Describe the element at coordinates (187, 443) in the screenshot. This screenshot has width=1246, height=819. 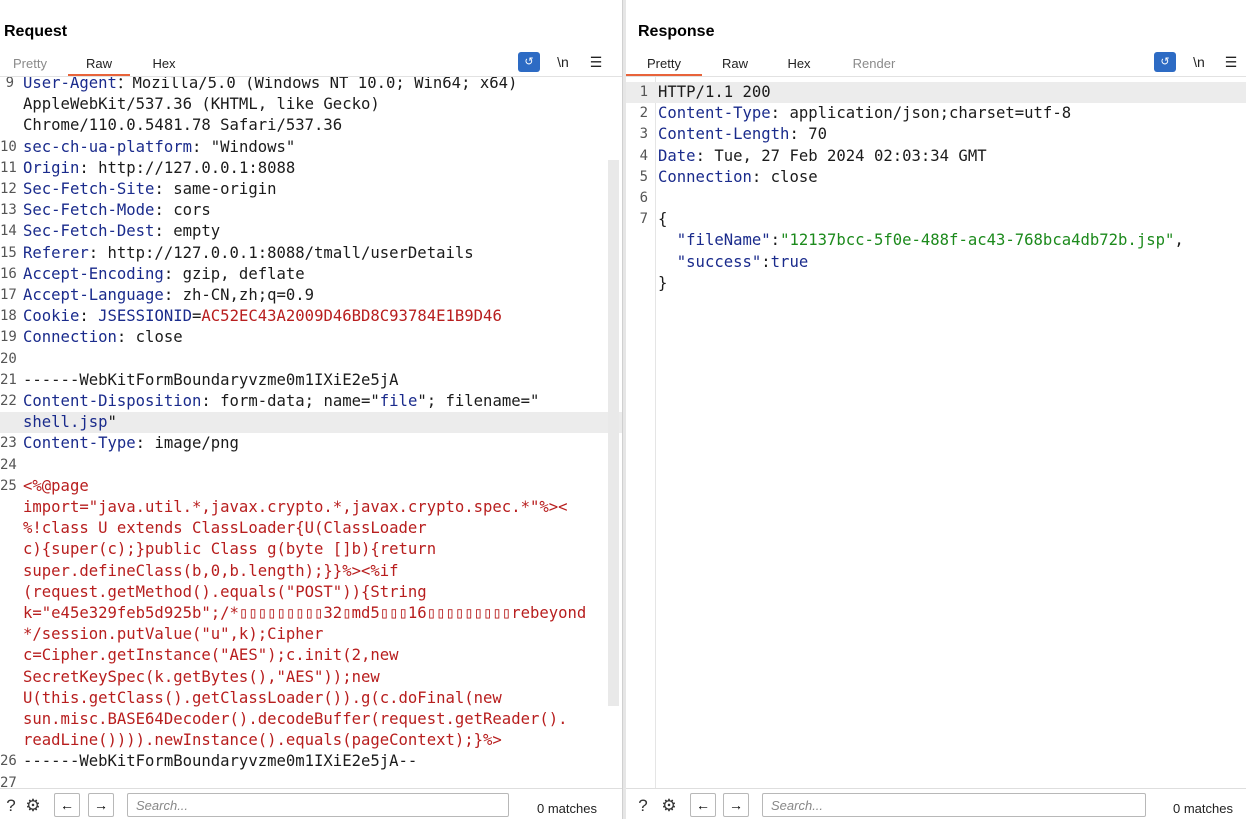
I see `token: : image/png` at that location.